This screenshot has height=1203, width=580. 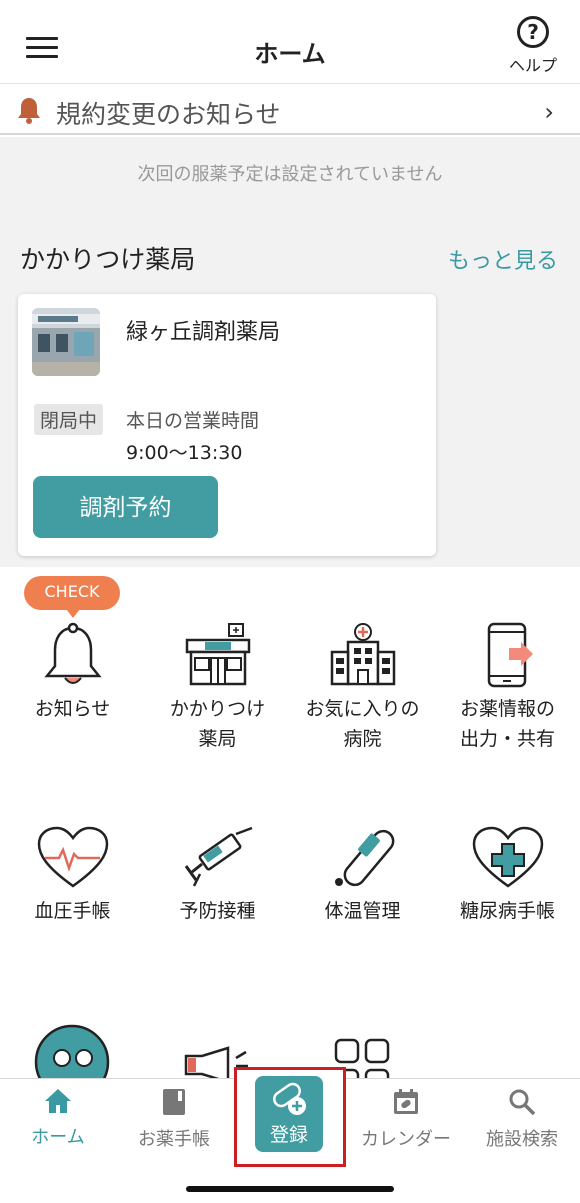 What do you see at coordinates (69, 419) in the screenshot?
I see `status-badge: 閉局中` at bounding box center [69, 419].